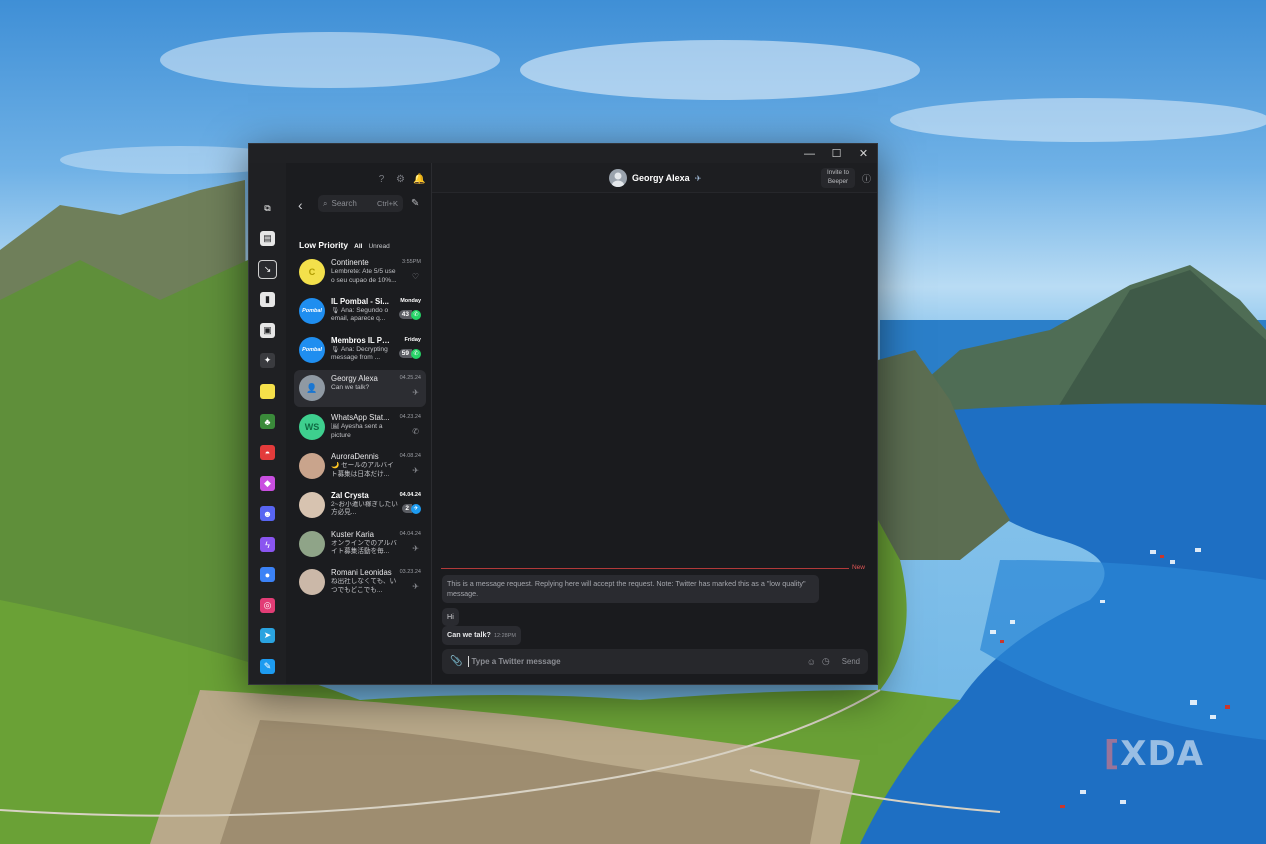 This screenshot has width=1266, height=844. Describe the element at coordinates (378, 246) in the screenshot. I see `filter-unread: Unread` at that location.